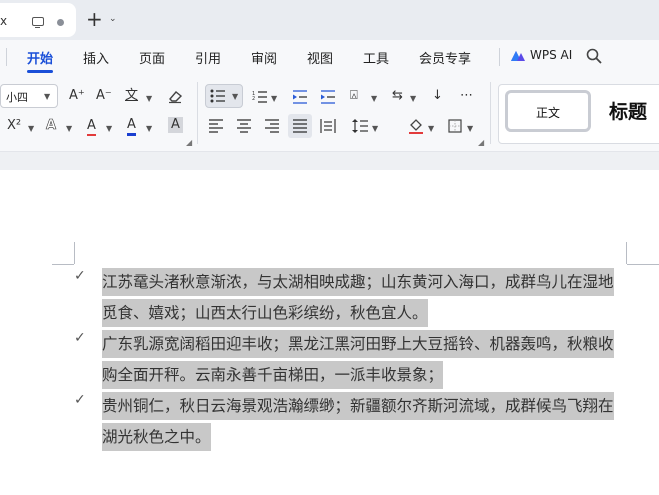 The width and height of the screenshot is (659, 495). Describe the element at coordinates (628, 110) in the screenshot. I see `style-heading: 标题` at that location.